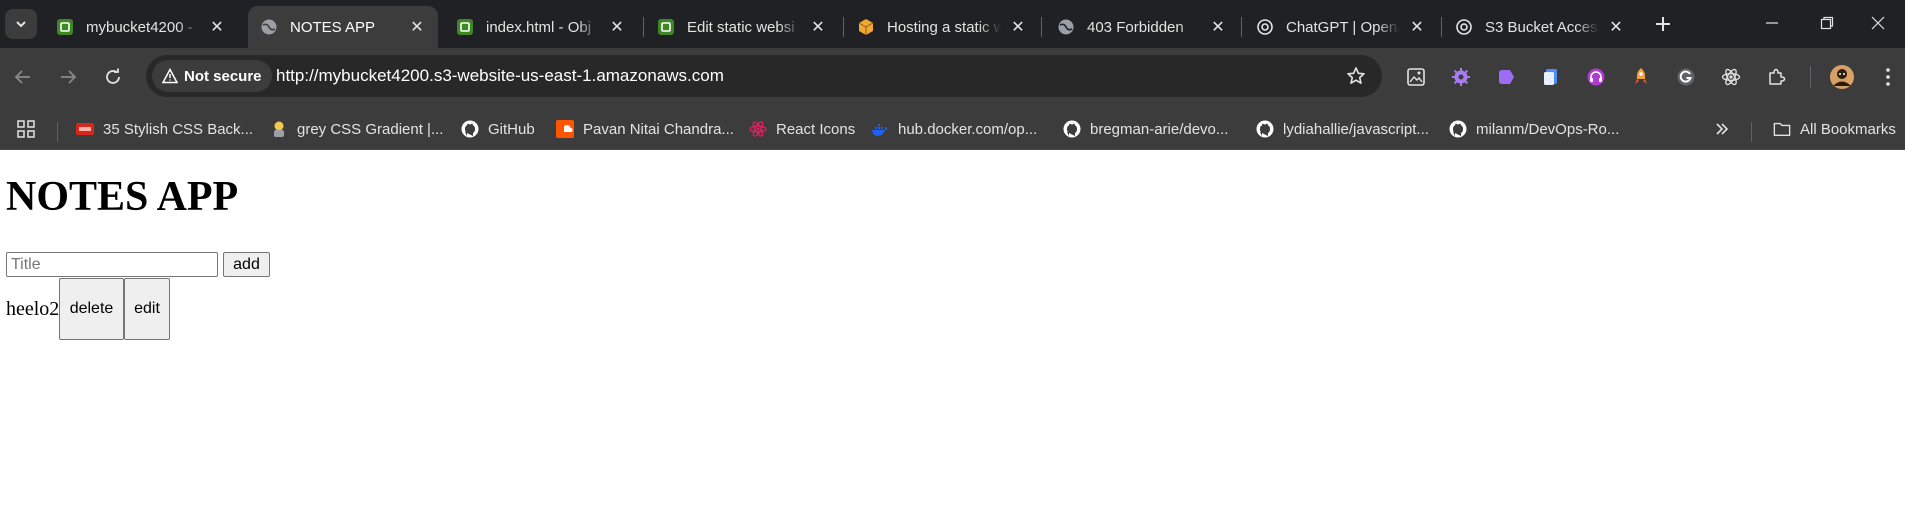 The width and height of the screenshot is (1905, 511). Describe the element at coordinates (333, 27) in the screenshot. I see `tab-title: NOTES APP` at that location.